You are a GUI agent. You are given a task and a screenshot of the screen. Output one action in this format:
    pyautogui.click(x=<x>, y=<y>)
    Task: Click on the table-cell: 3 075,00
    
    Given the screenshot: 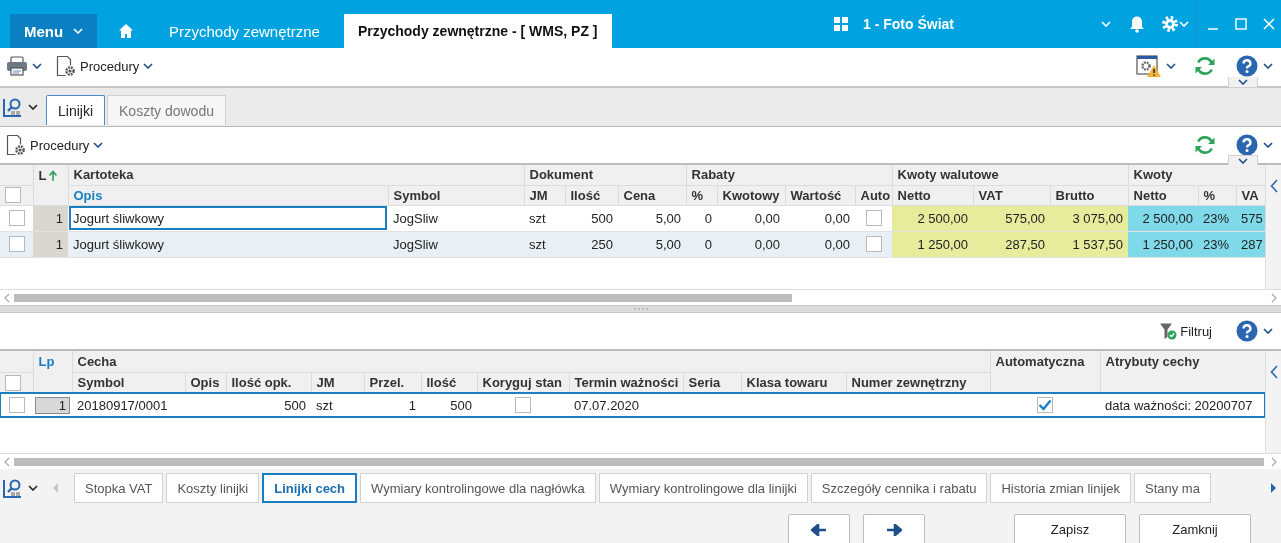 What is the action you would take?
    pyautogui.click(x=1089, y=218)
    